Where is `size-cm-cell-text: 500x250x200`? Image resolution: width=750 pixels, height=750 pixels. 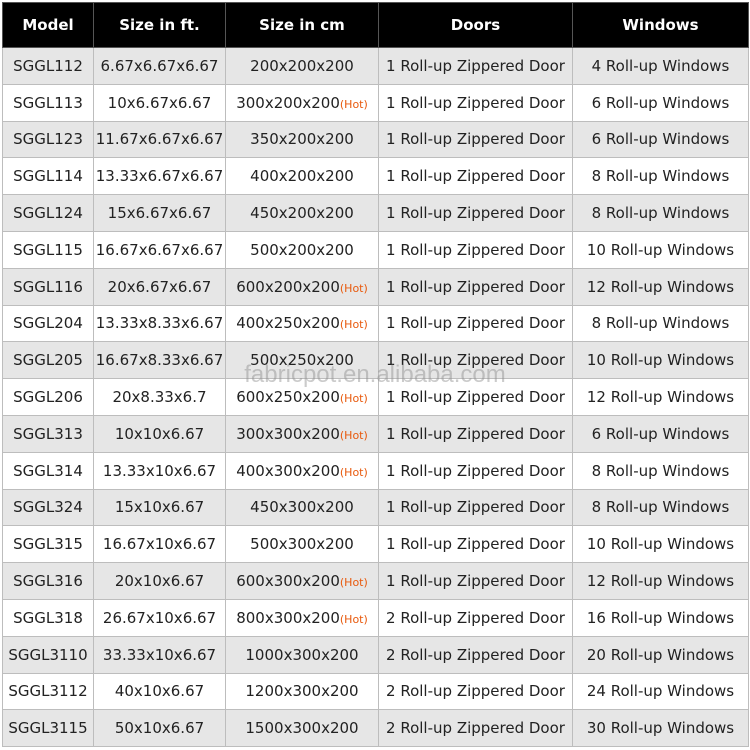
size-cm-cell-text: 500x250x200 is located at coordinates (302, 360).